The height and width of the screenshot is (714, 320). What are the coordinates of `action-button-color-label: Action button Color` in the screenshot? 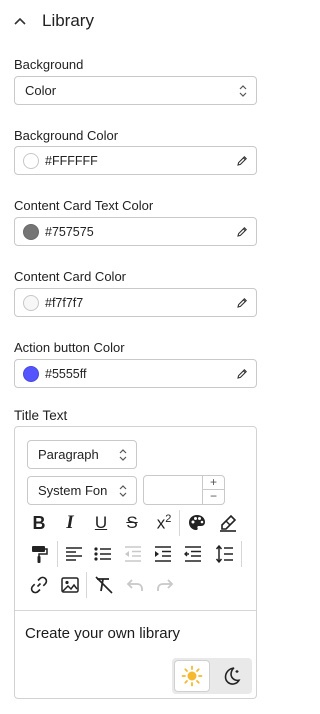 It's located at (69, 347).